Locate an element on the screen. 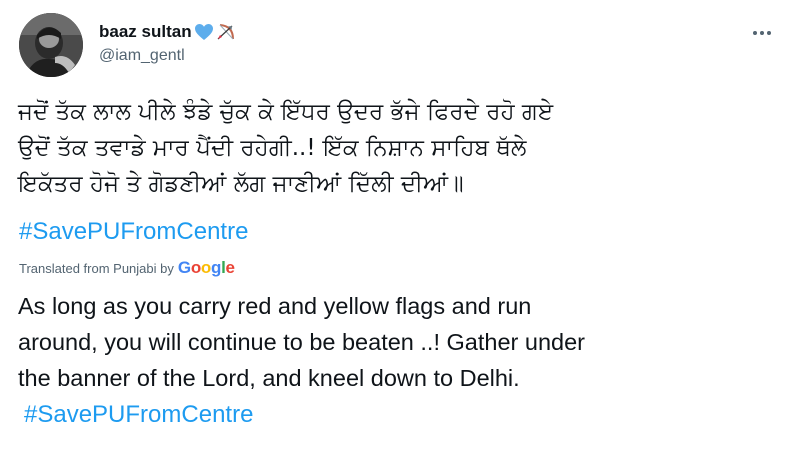 Image resolution: width=786 pixels, height=455 pixels. bow-and-arrow-icon is located at coordinates (226, 32).